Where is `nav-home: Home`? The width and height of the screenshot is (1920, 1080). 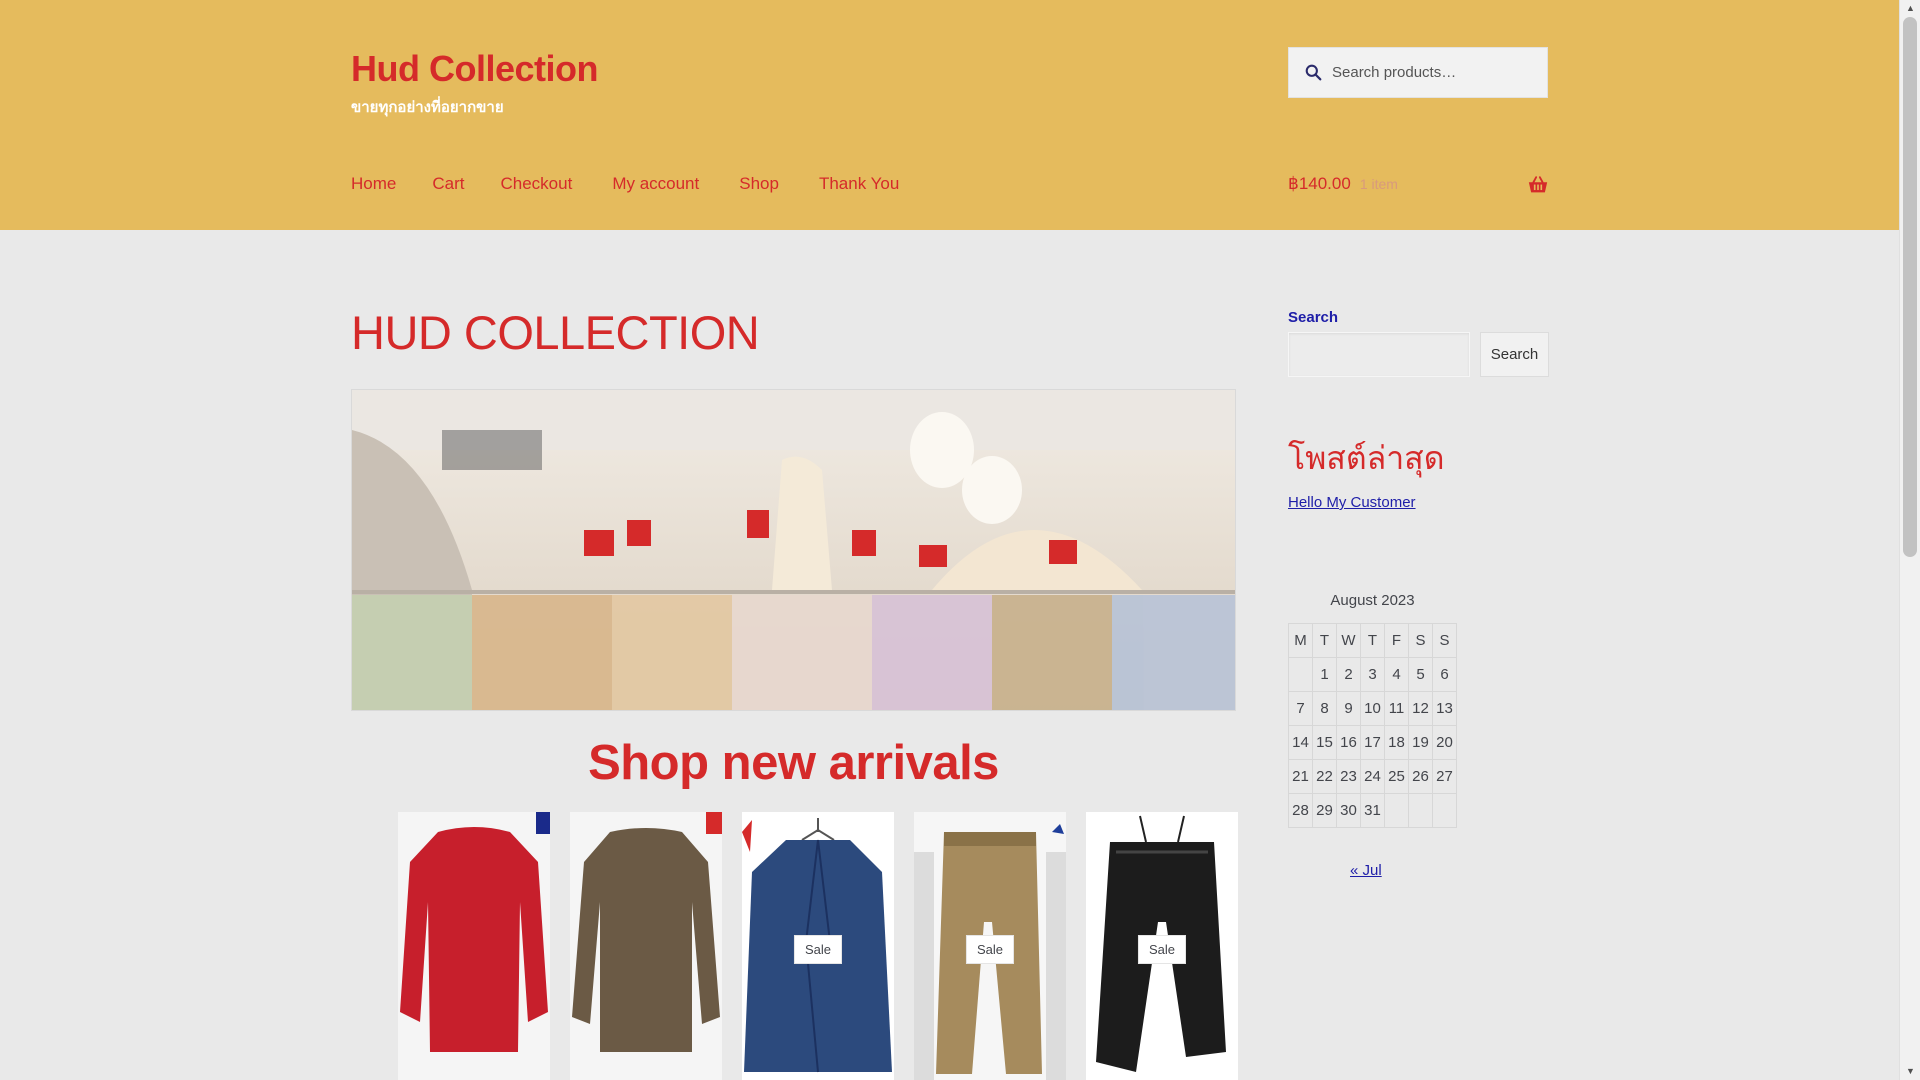 nav-home: Home is located at coordinates (373, 184).